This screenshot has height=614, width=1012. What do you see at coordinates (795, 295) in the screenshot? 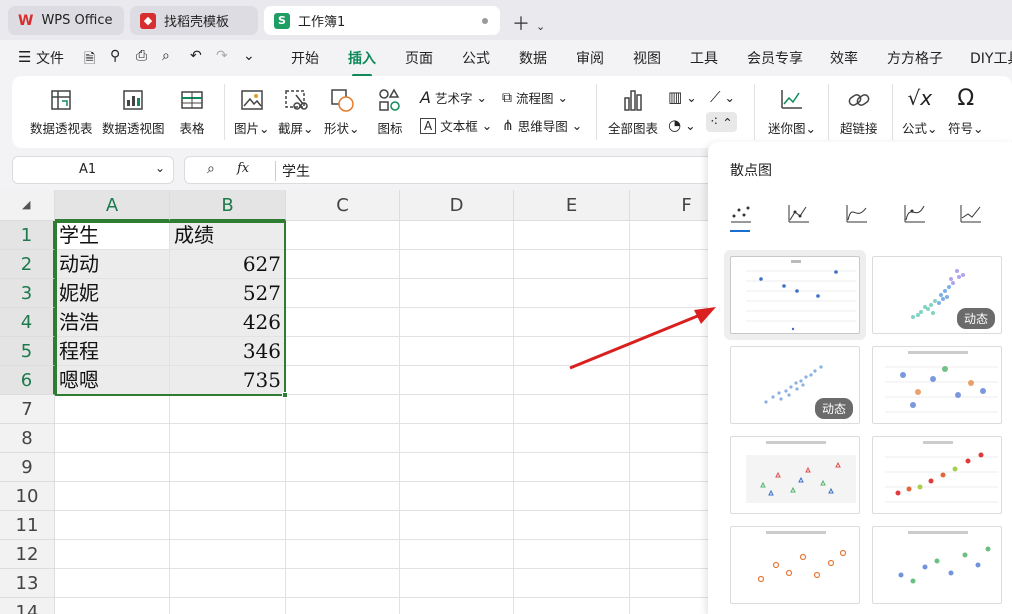
I see `scatter-thumb-basic` at bounding box center [795, 295].